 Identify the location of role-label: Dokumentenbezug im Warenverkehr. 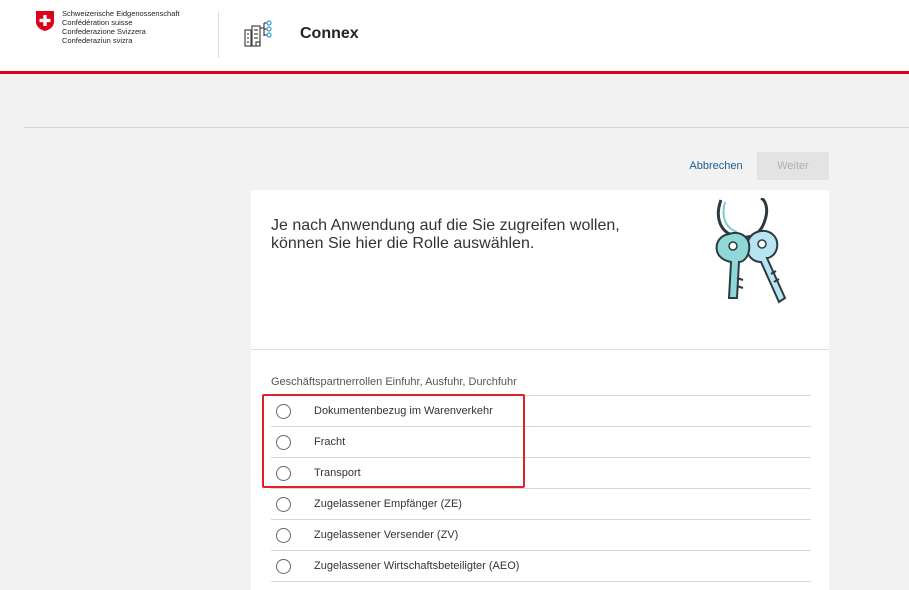
(403, 411).